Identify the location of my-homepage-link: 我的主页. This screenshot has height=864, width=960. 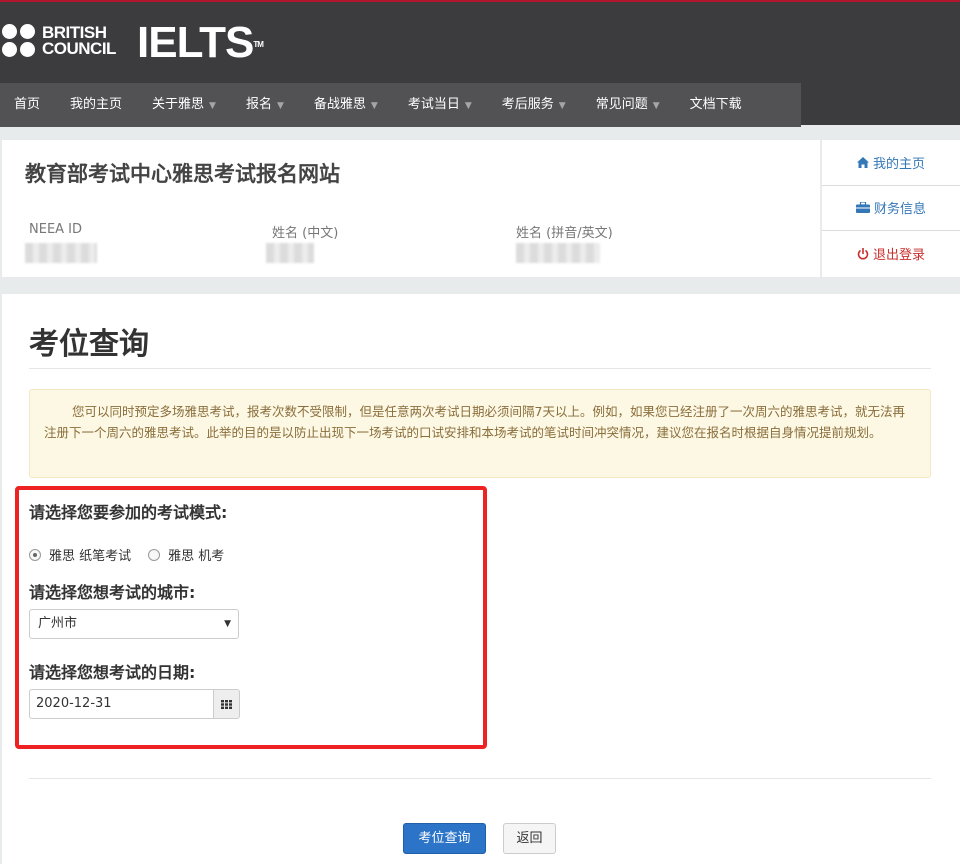
(891, 163).